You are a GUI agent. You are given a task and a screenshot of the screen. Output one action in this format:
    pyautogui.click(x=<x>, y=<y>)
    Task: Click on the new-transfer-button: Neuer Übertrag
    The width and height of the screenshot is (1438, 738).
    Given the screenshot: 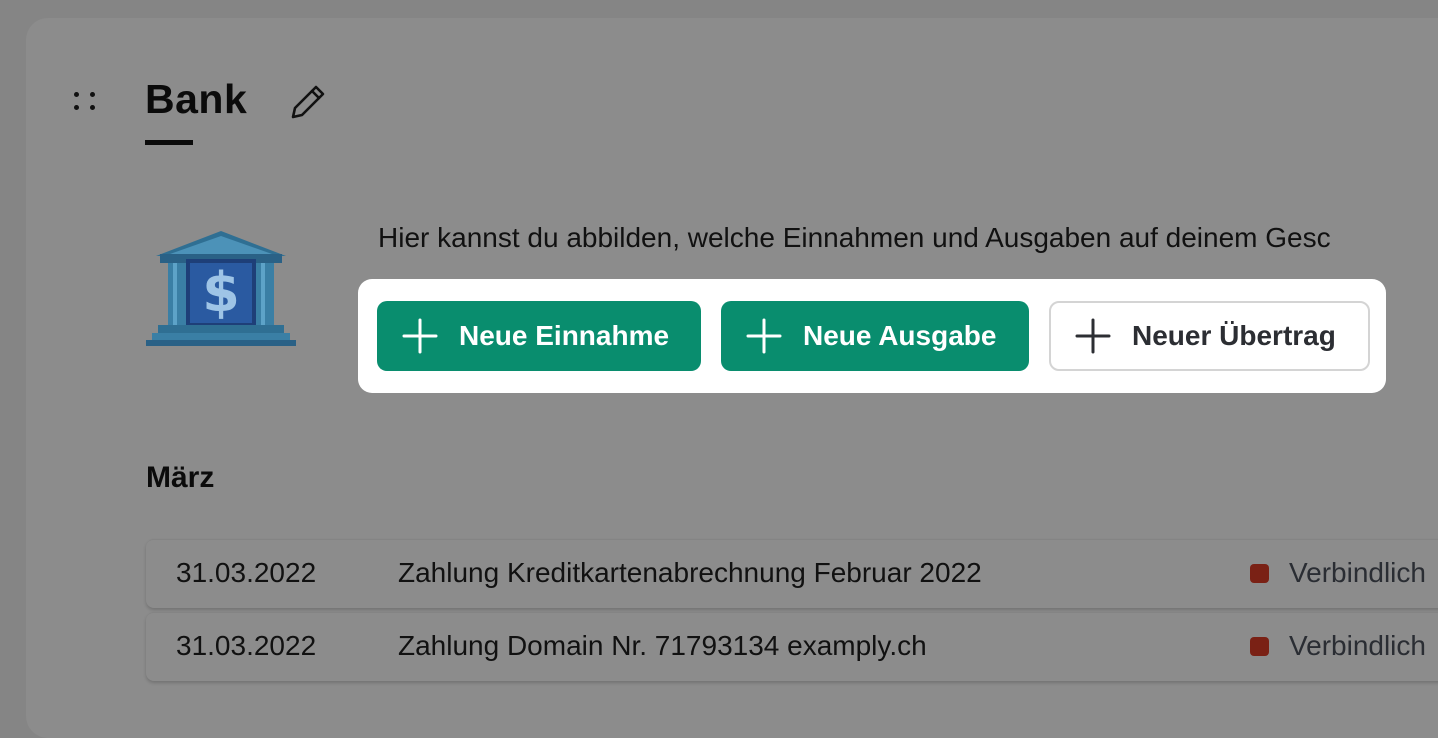 What is the action you would take?
    pyautogui.click(x=1209, y=336)
    